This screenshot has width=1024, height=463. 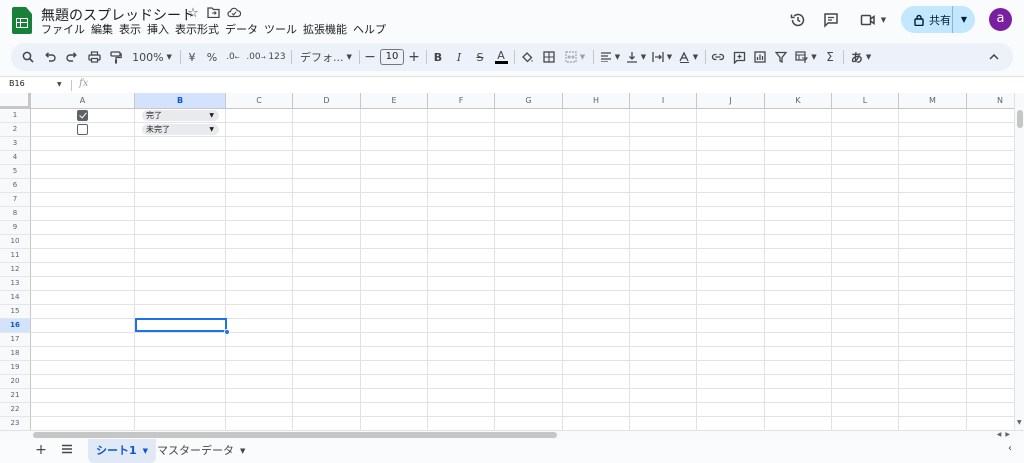 I want to click on merge-cells-icon: ▼, so click(x=575, y=57).